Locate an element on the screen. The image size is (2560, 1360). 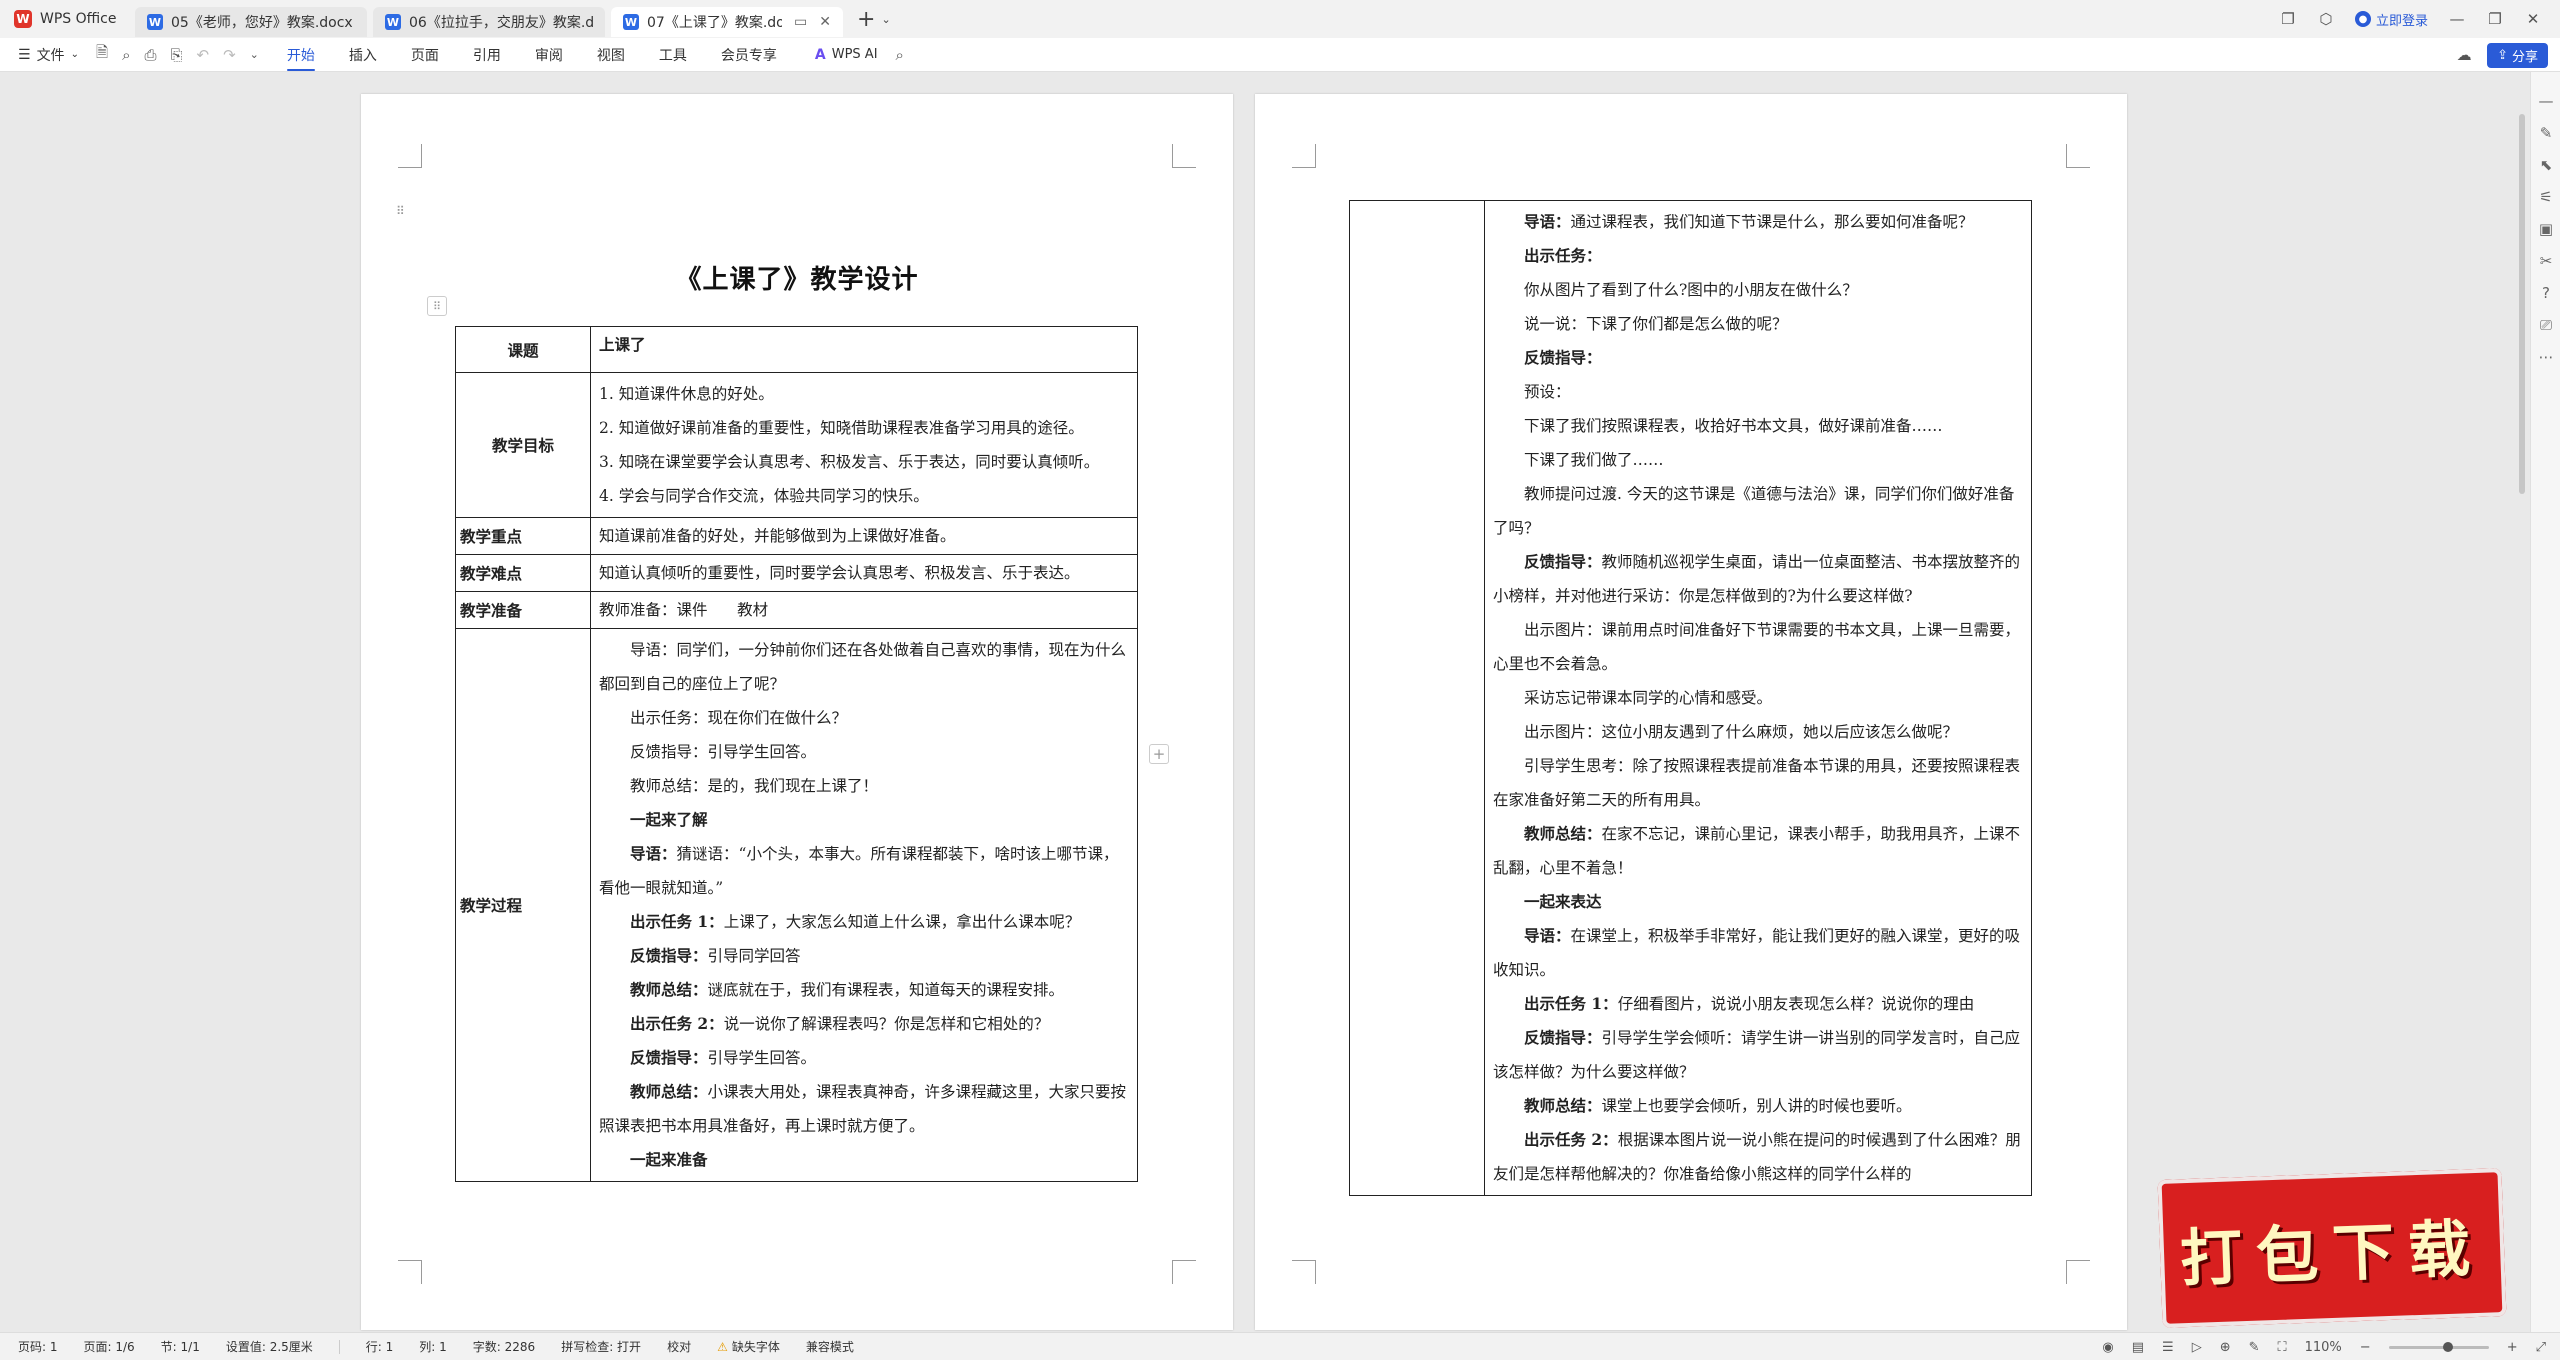
login-button: ● 立即登录 is located at coordinates (2391, 19).